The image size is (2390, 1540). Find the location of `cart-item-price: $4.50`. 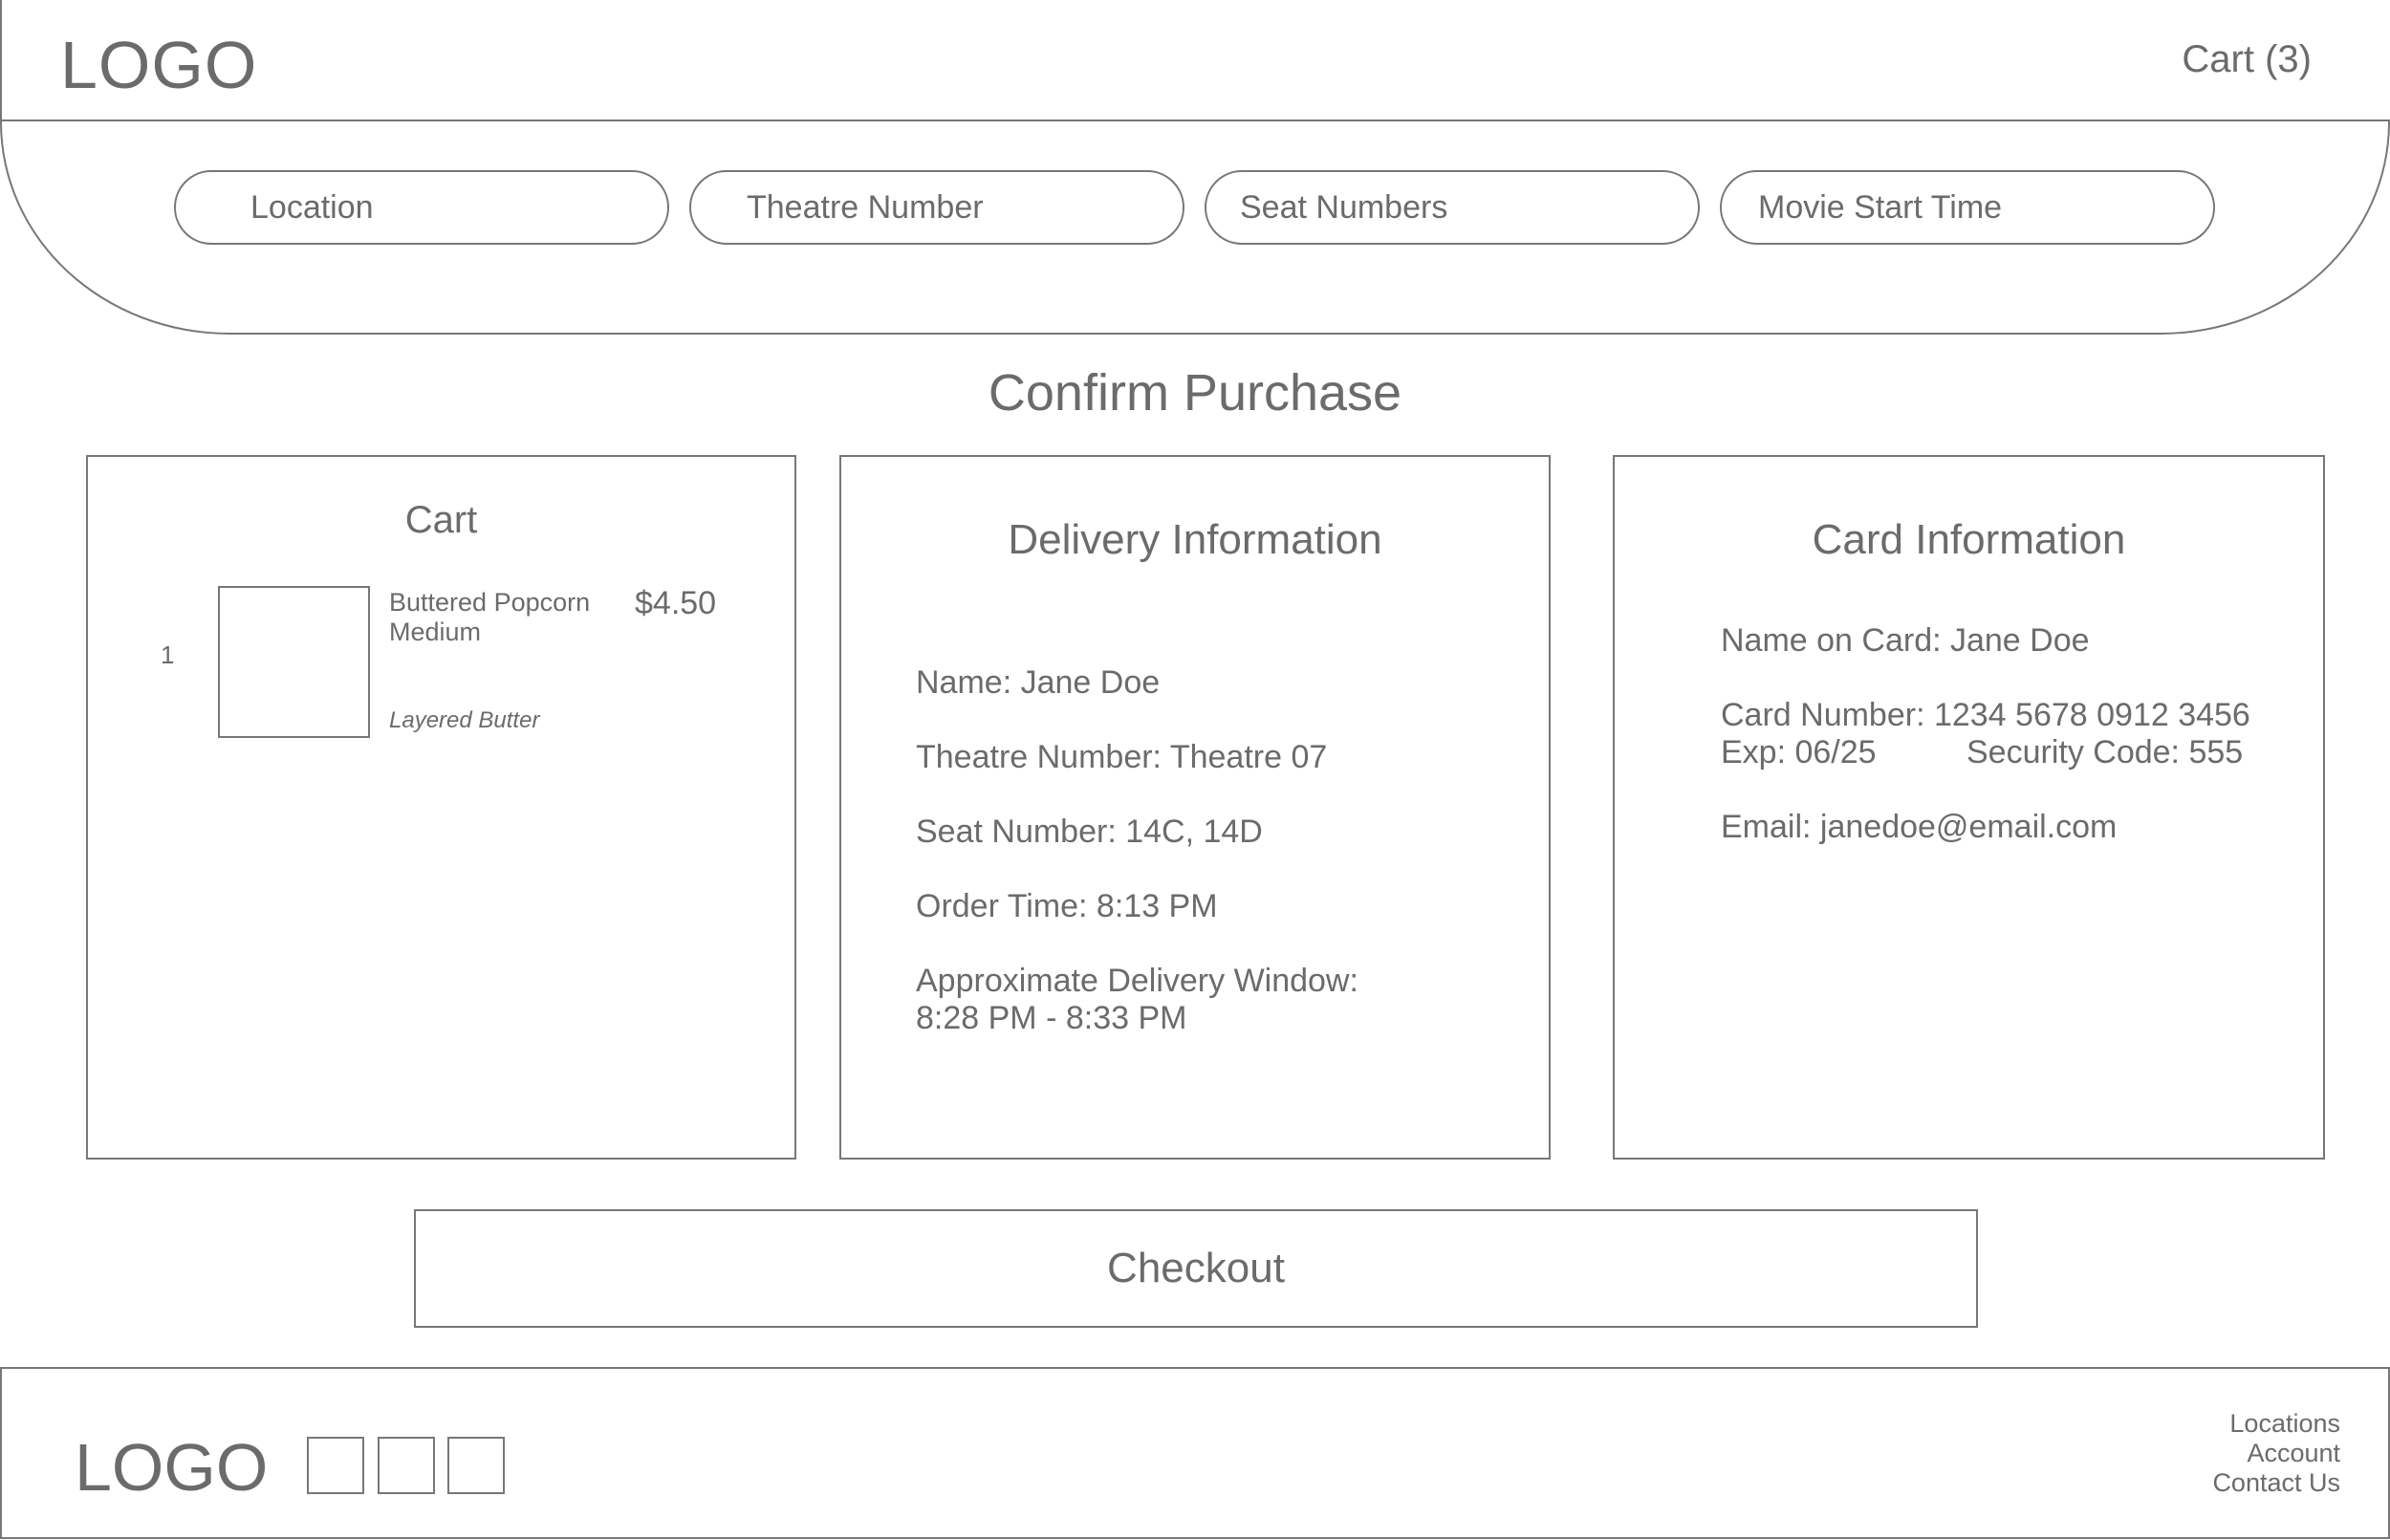

cart-item-price: $4.50 is located at coordinates (676, 603).